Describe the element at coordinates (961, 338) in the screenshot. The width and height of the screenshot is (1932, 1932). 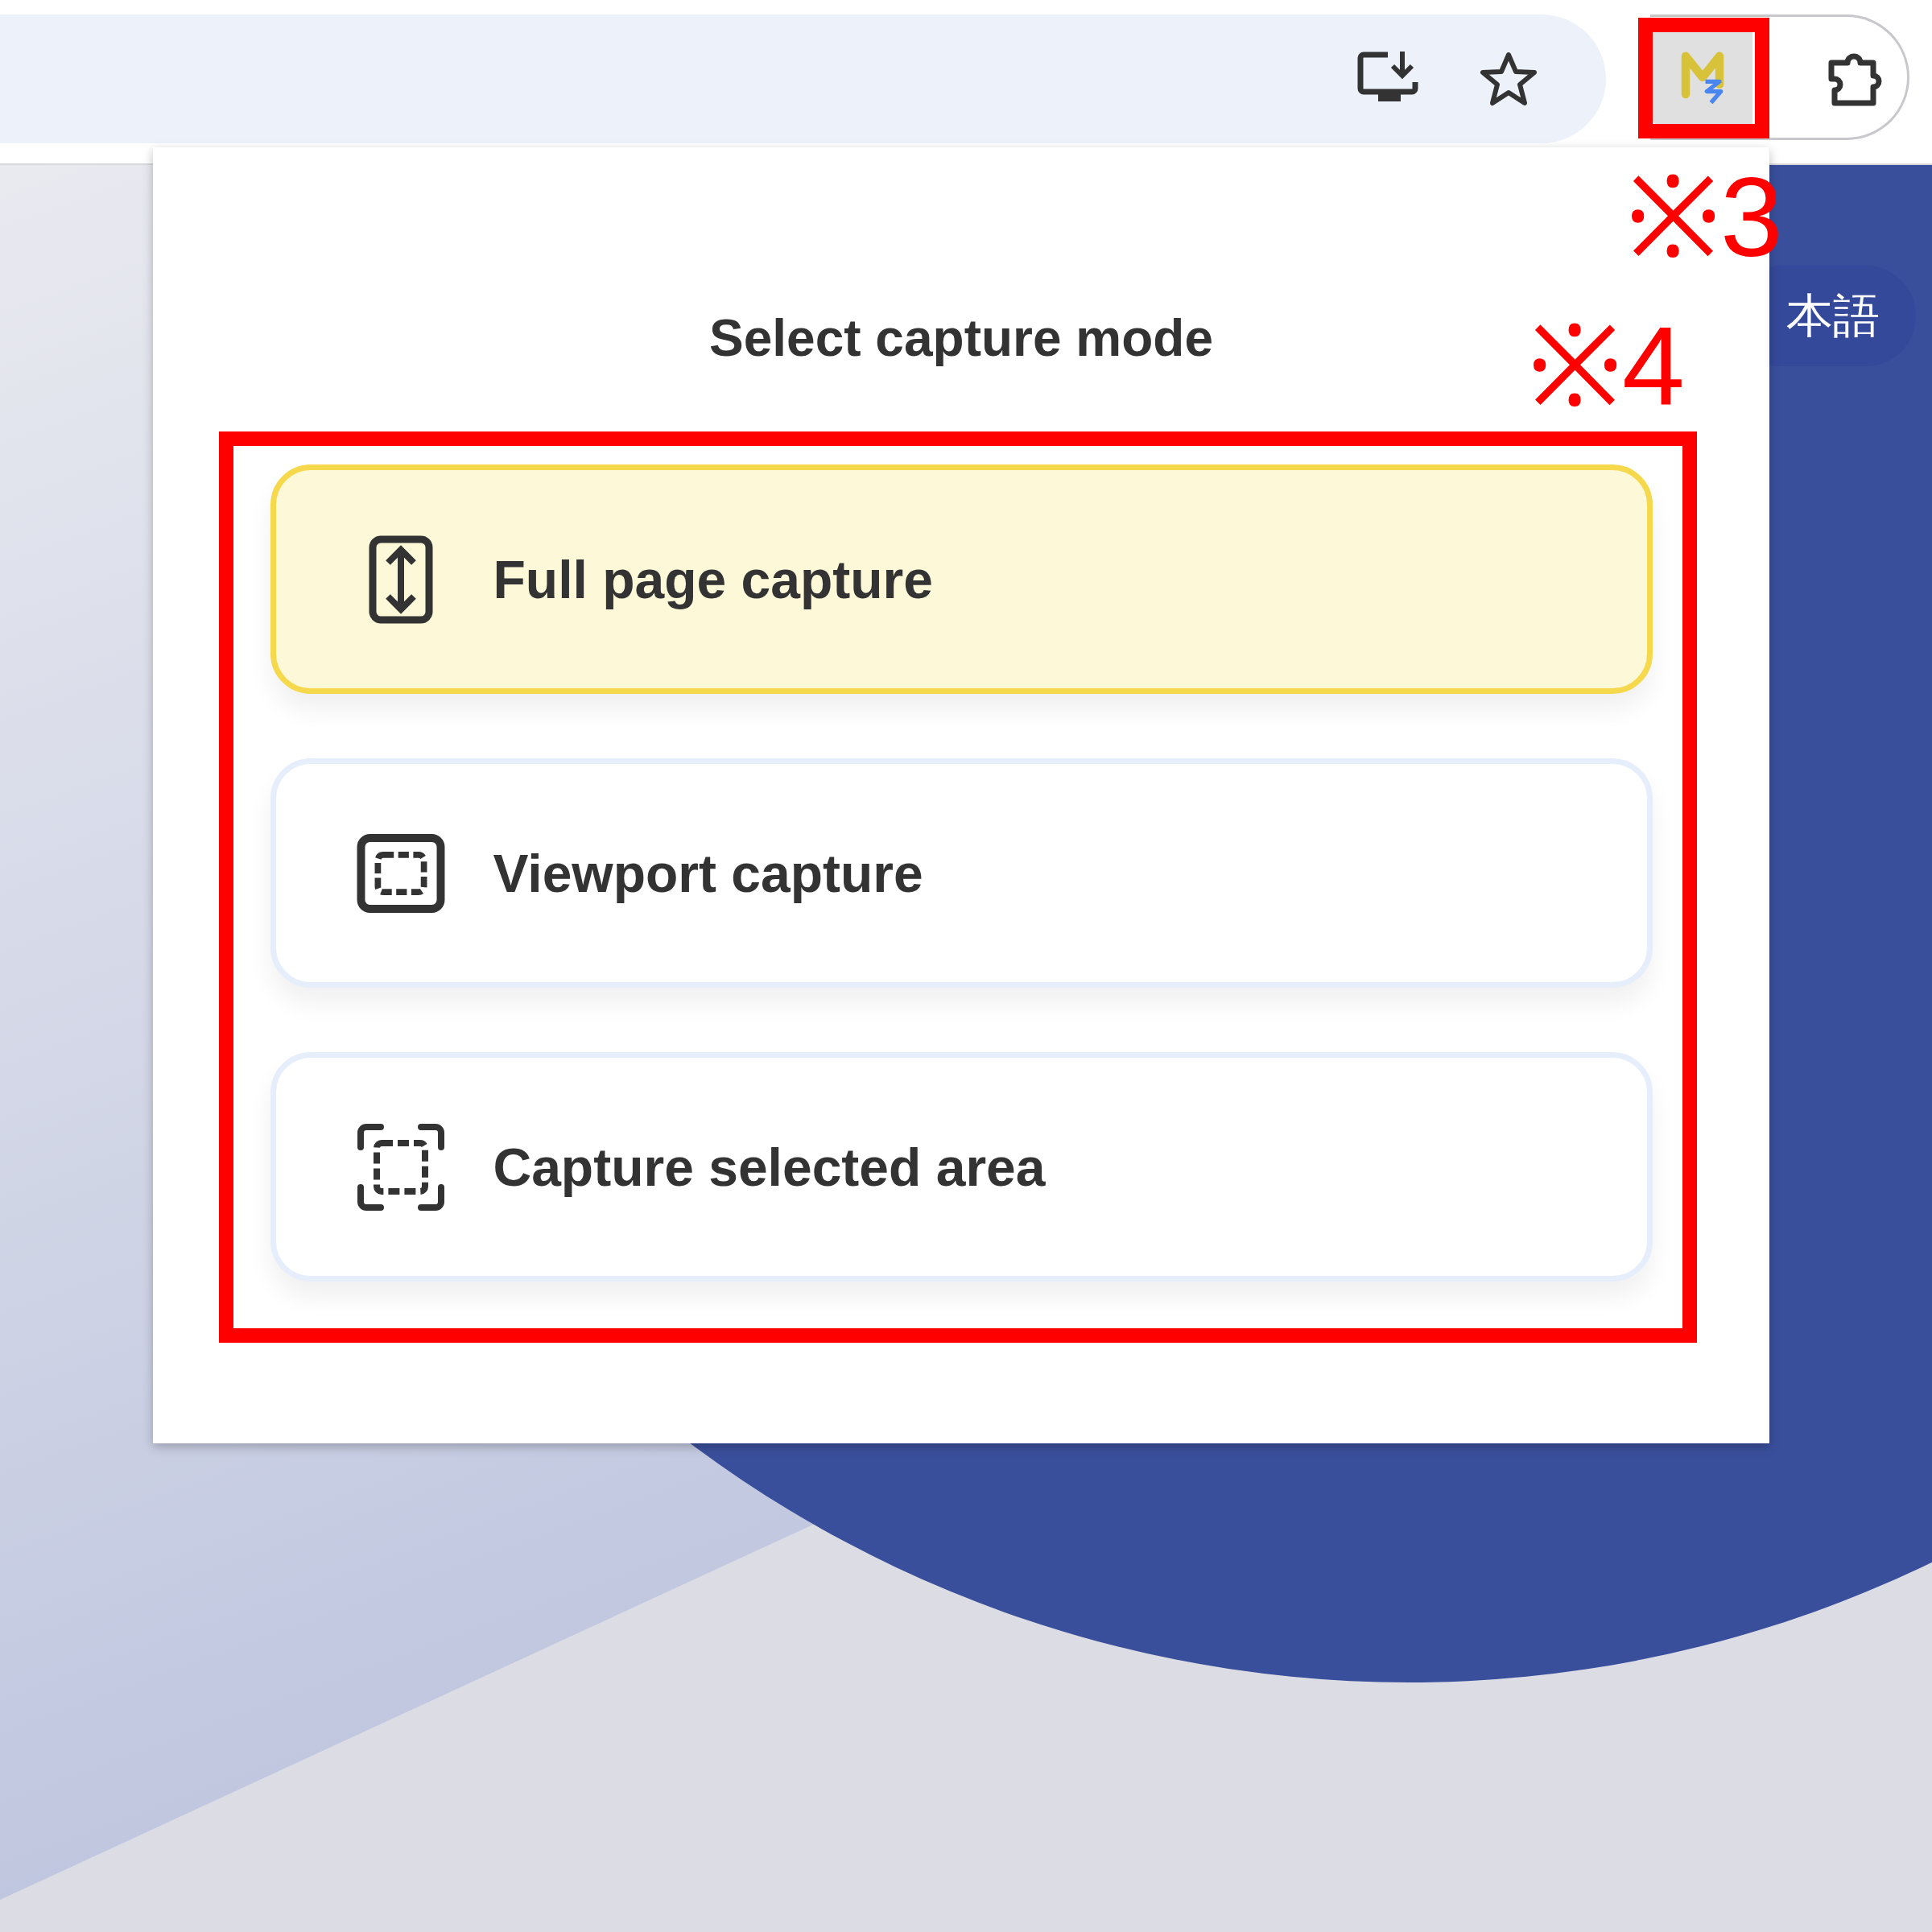
I see `popup-title: Select capture mode` at that location.